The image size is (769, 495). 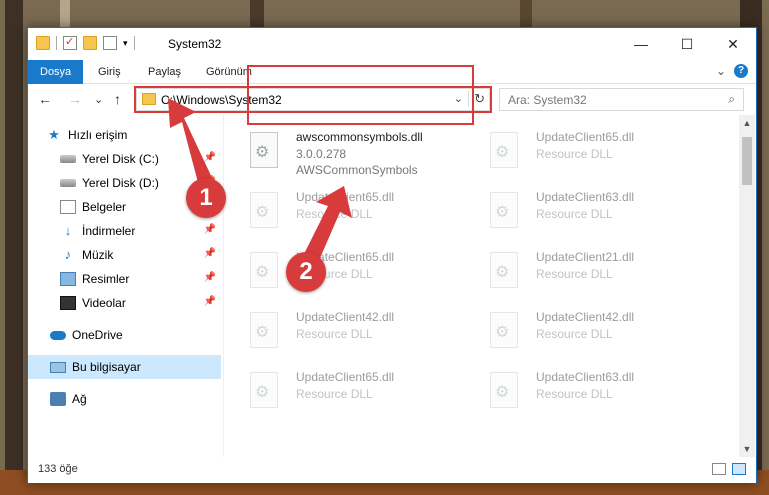 I want to click on sidebar-item-label: Hızlı erişim, so click(x=98, y=135).